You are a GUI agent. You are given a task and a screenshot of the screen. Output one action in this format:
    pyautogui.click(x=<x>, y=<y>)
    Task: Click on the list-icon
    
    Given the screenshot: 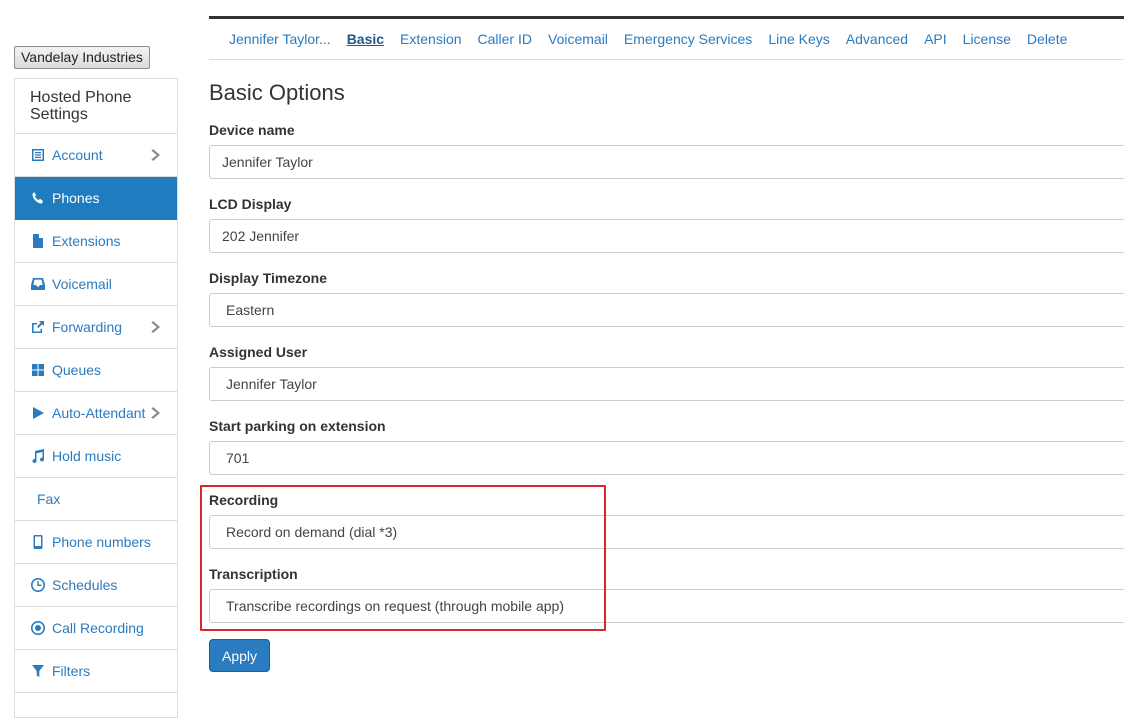 What is the action you would take?
    pyautogui.click(x=38, y=155)
    